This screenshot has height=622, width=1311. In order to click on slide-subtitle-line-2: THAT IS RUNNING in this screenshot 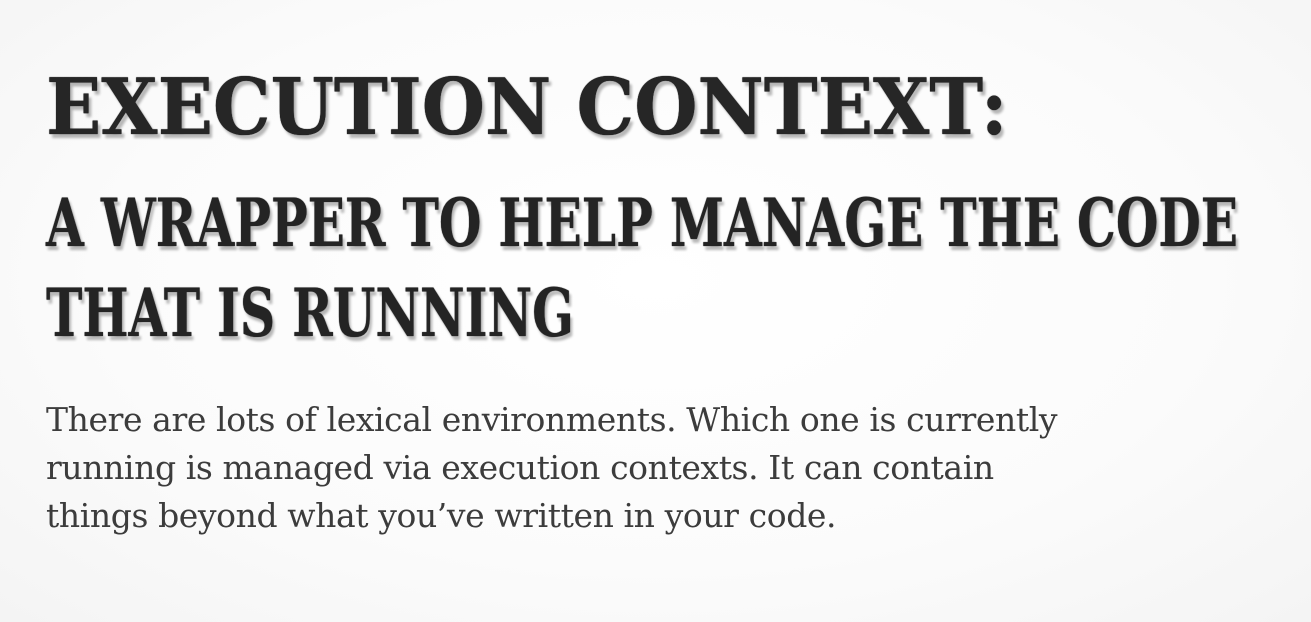, I will do `click(310, 313)`.